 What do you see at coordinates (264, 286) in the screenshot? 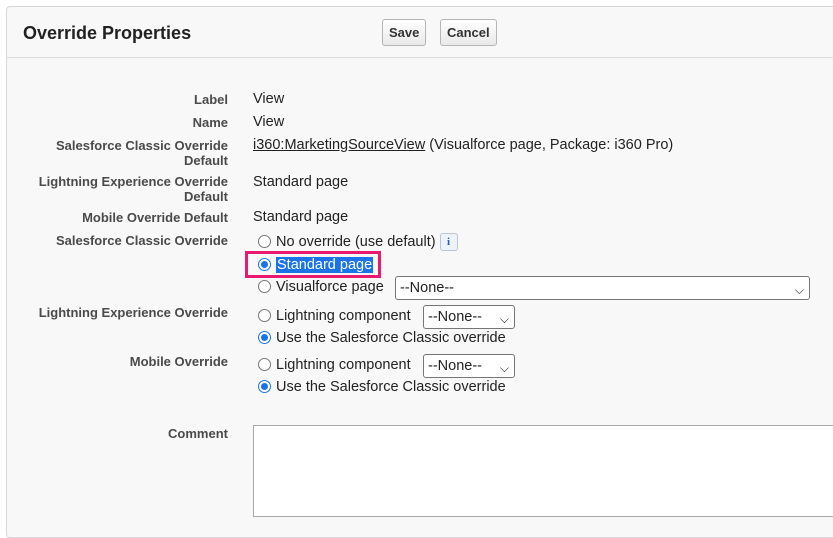
I see `visualforce-page-radio` at bounding box center [264, 286].